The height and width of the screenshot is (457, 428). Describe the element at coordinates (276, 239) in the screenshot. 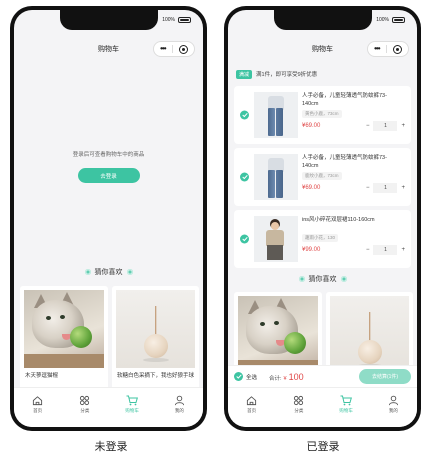

I see `product-image-kid` at that location.